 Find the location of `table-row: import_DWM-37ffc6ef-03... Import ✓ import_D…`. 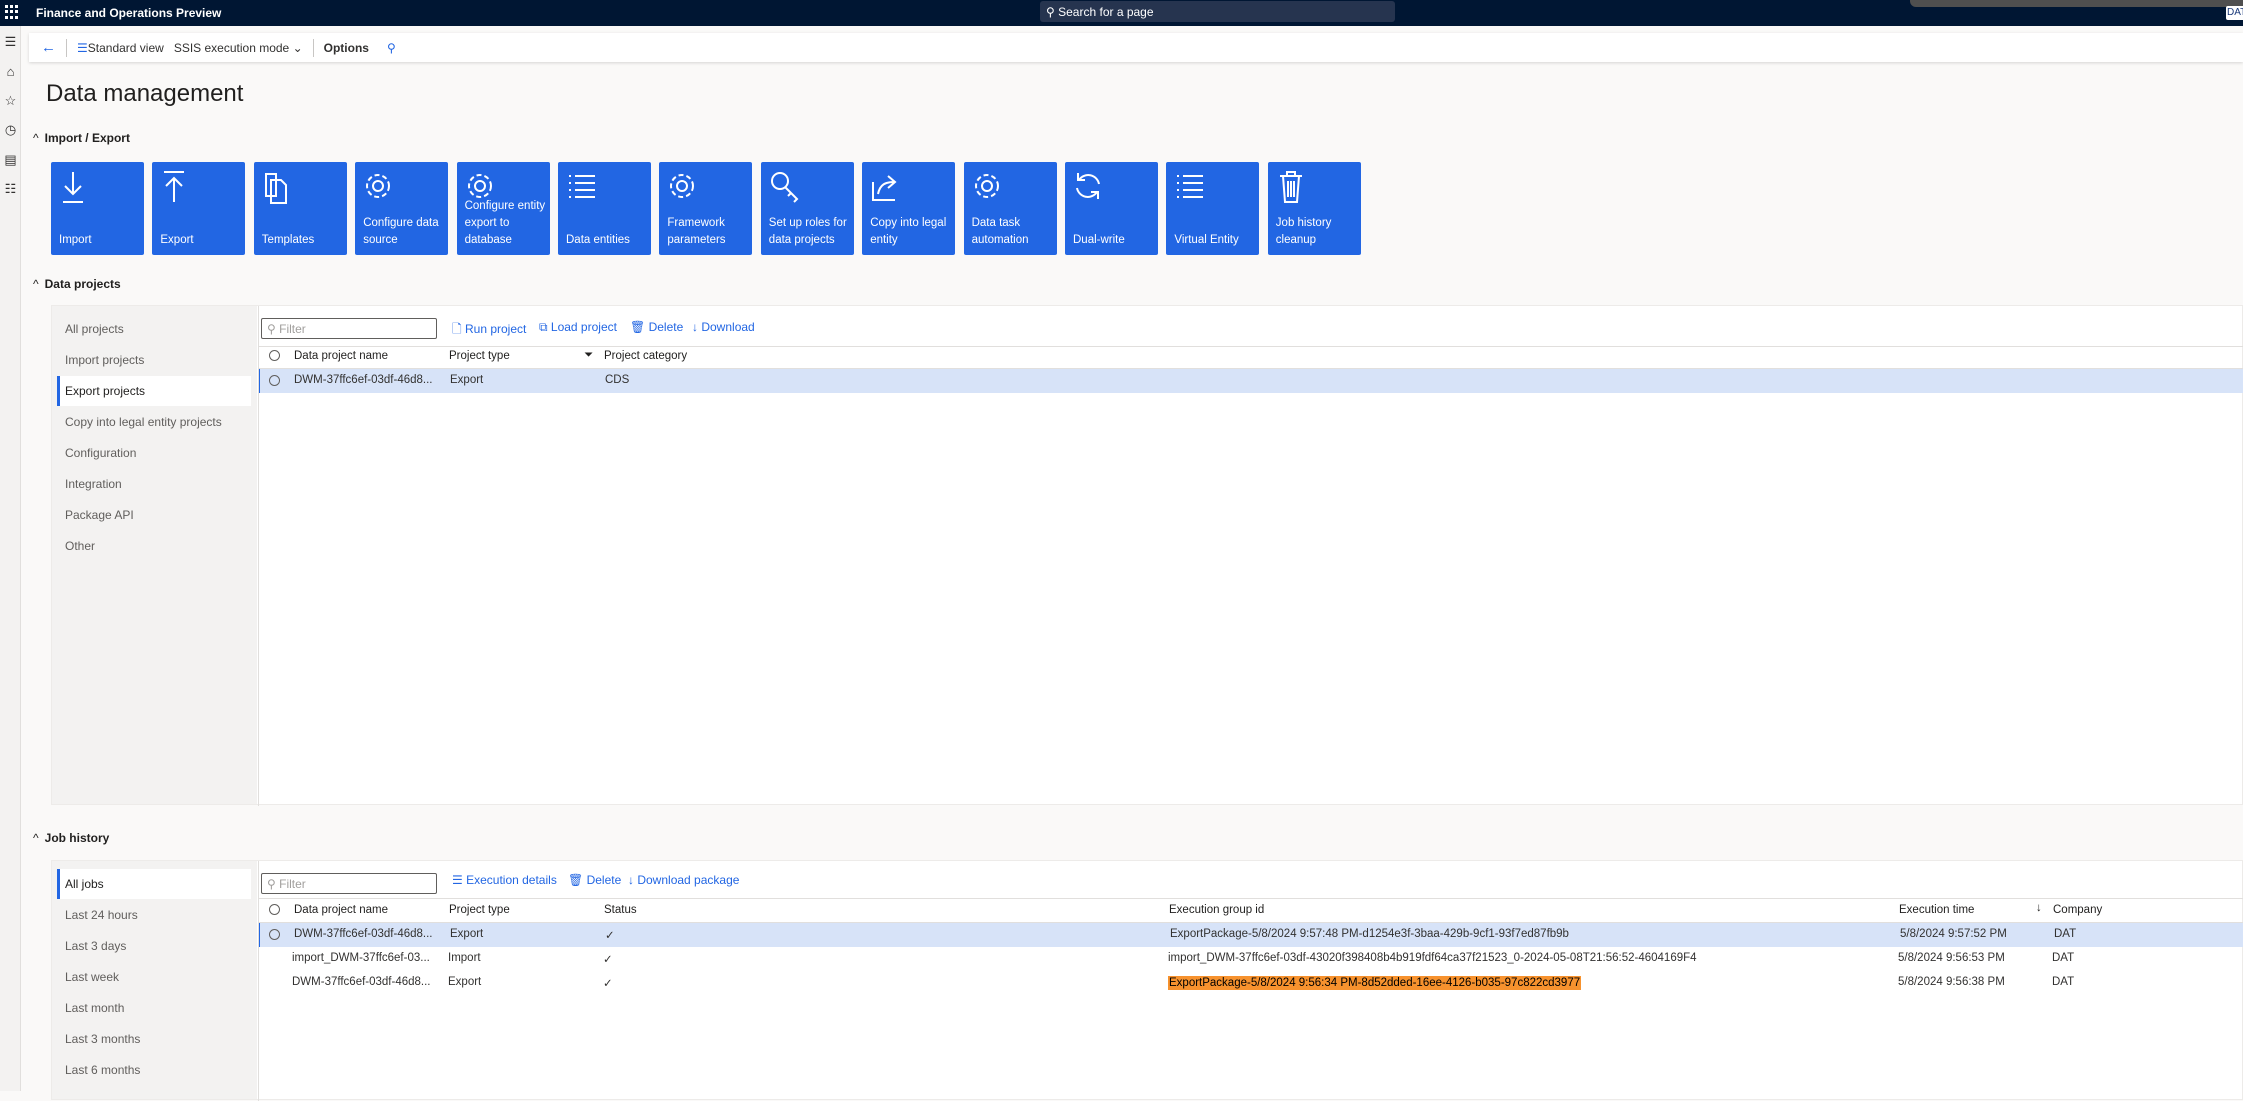

table-row: import_DWM-37ffc6ef-03... Import ✓ import_D… is located at coordinates (1250, 959).